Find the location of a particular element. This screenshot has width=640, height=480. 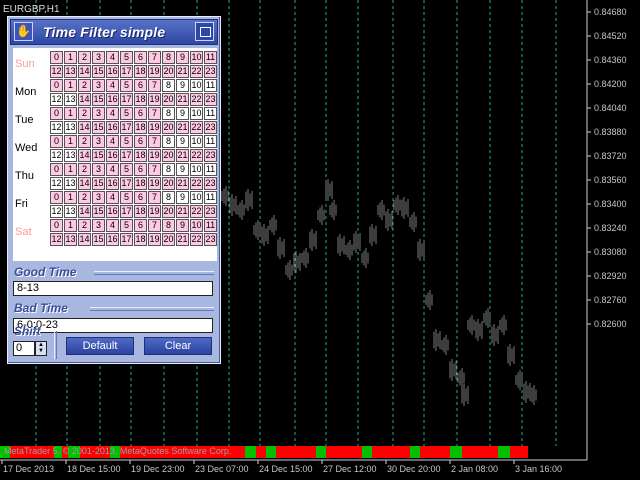

maximize-icon is located at coordinates (204, 31).